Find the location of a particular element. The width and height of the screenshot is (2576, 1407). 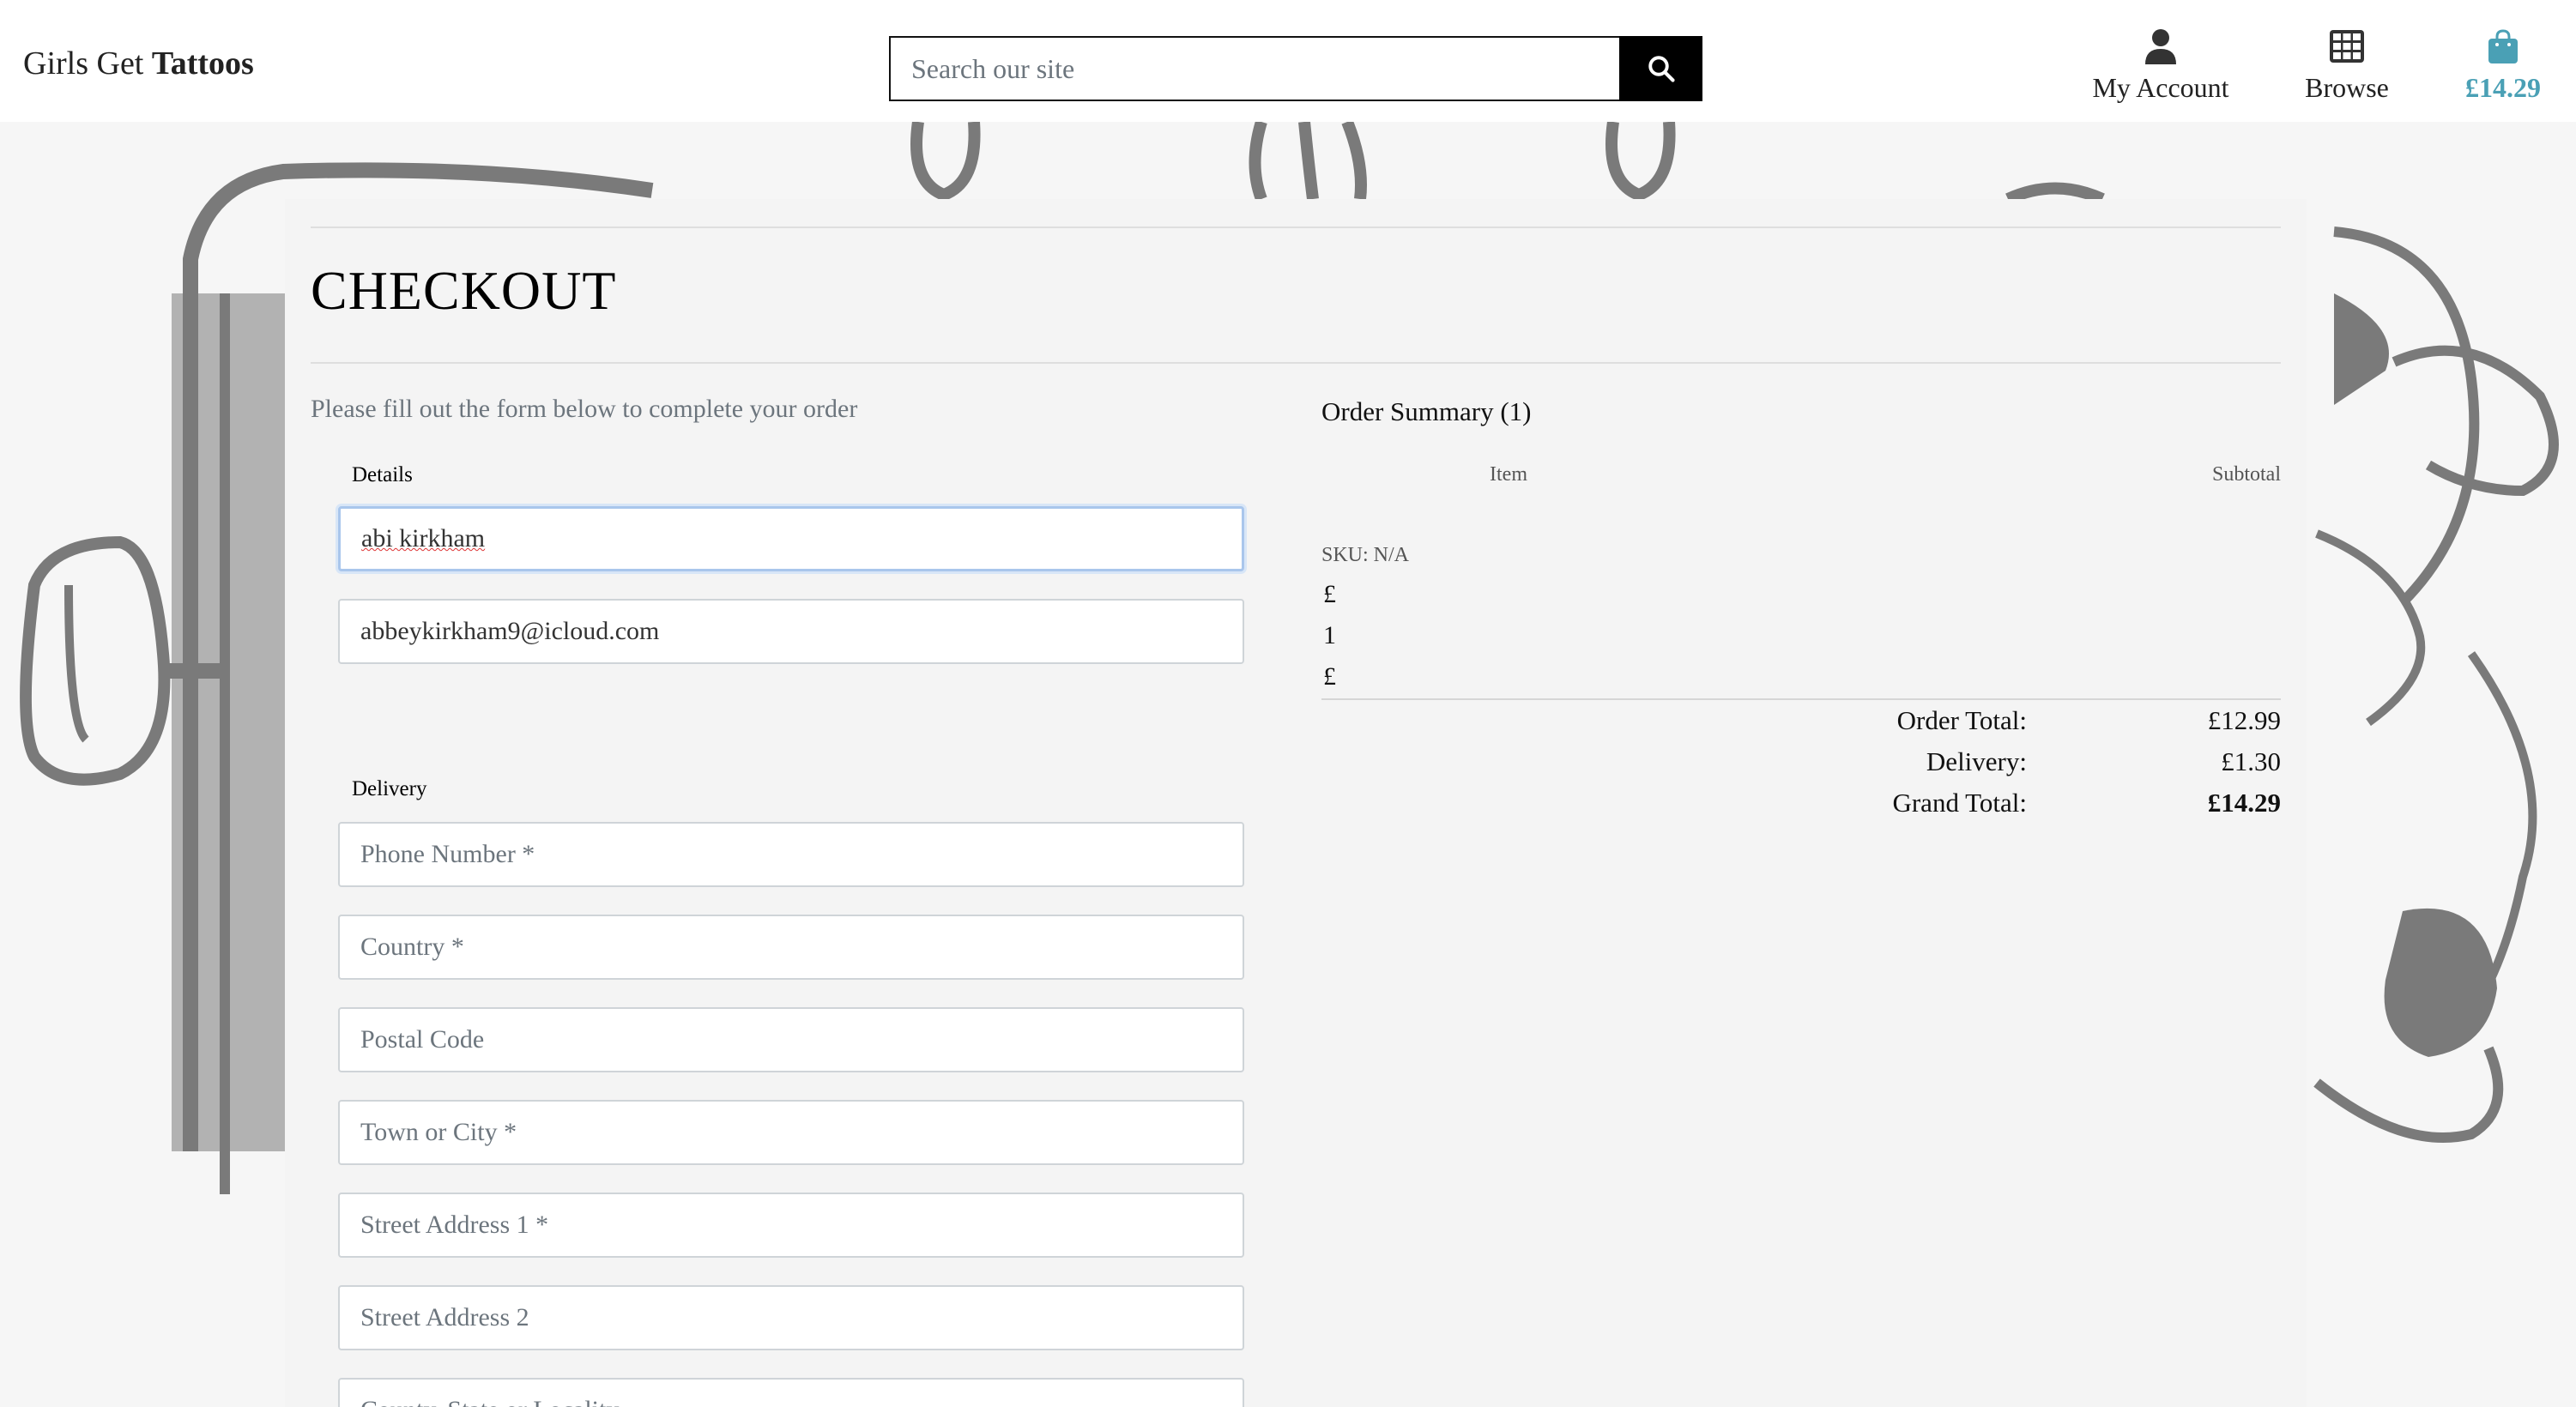

search-form is located at coordinates (1295, 68).